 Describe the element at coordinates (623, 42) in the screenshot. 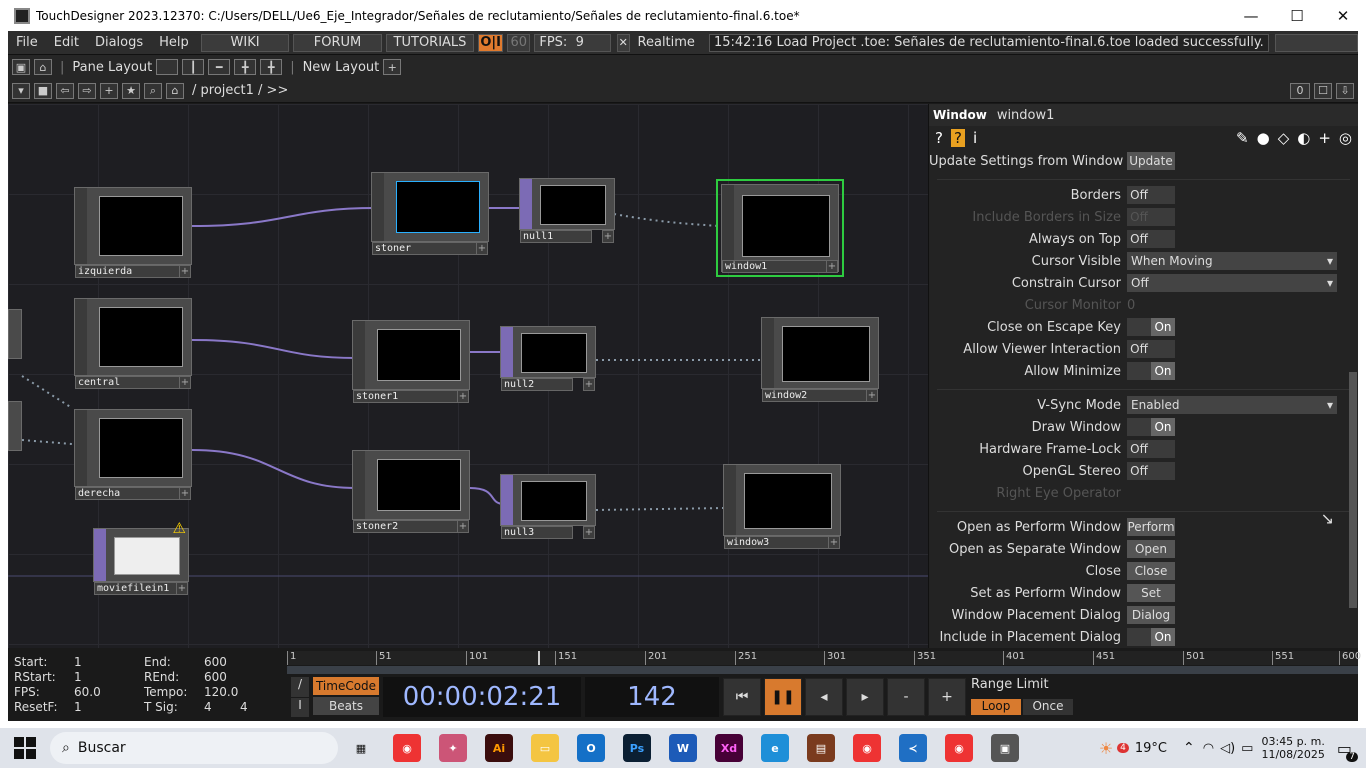

I see `realtime-checkbox: ✕` at that location.